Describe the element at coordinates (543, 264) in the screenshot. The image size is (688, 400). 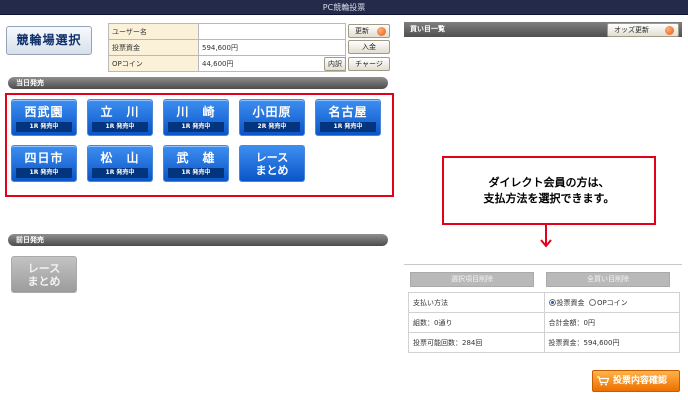
I see `divider` at that location.